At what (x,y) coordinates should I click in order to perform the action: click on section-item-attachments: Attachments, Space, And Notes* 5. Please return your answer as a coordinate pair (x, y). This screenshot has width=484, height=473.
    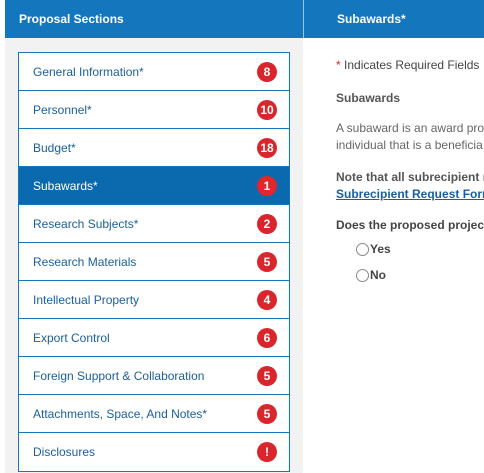
    Looking at the image, I should click on (154, 414).